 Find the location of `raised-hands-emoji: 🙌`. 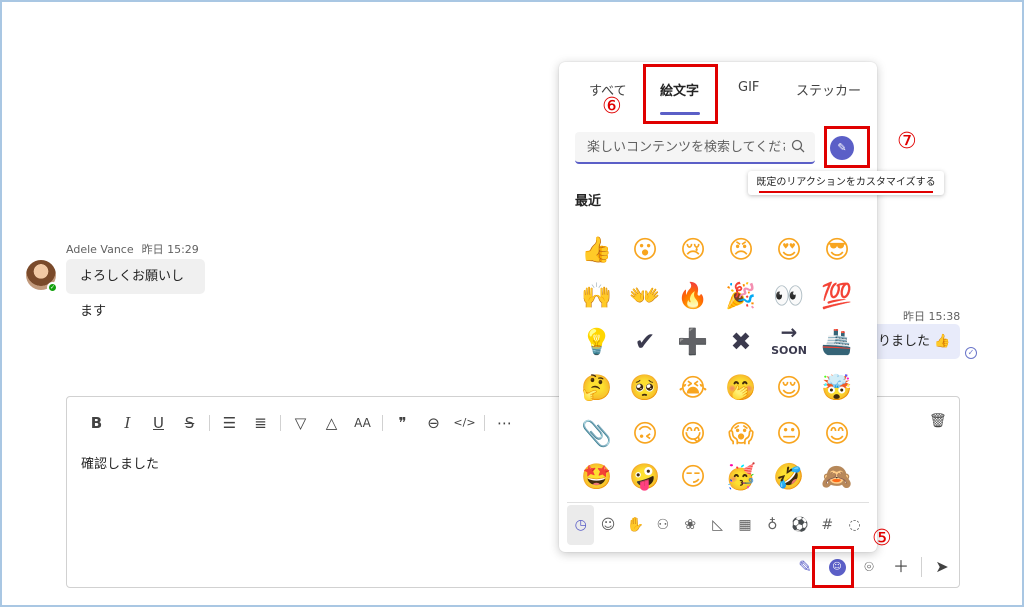

raised-hands-emoji: 🙌 is located at coordinates (597, 296).